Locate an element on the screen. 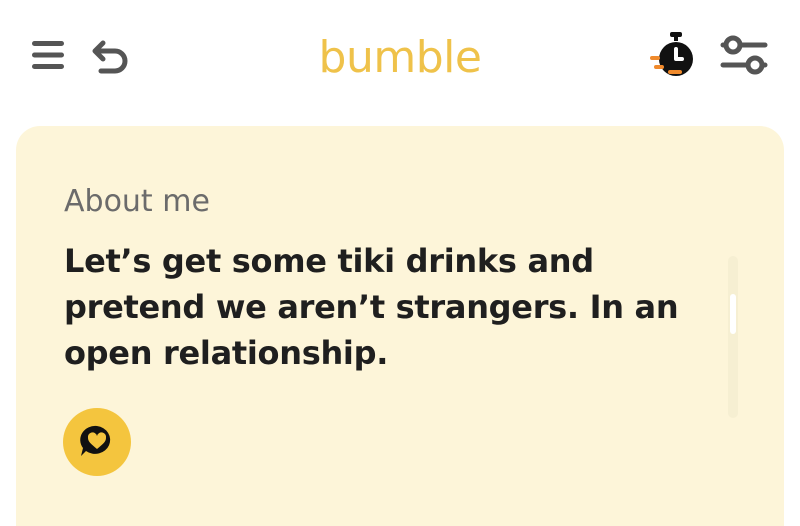 Image resolution: width=800 pixels, height=526 pixels. stopwatch-icon is located at coordinates (671, 54).